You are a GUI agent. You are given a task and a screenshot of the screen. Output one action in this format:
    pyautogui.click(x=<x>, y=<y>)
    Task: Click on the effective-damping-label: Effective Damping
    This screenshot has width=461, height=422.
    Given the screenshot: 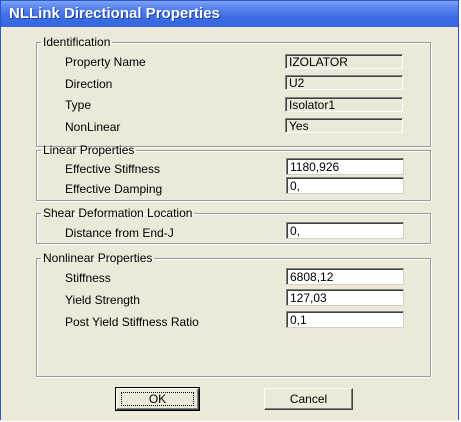 What is the action you would take?
    pyautogui.click(x=114, y=189)
    